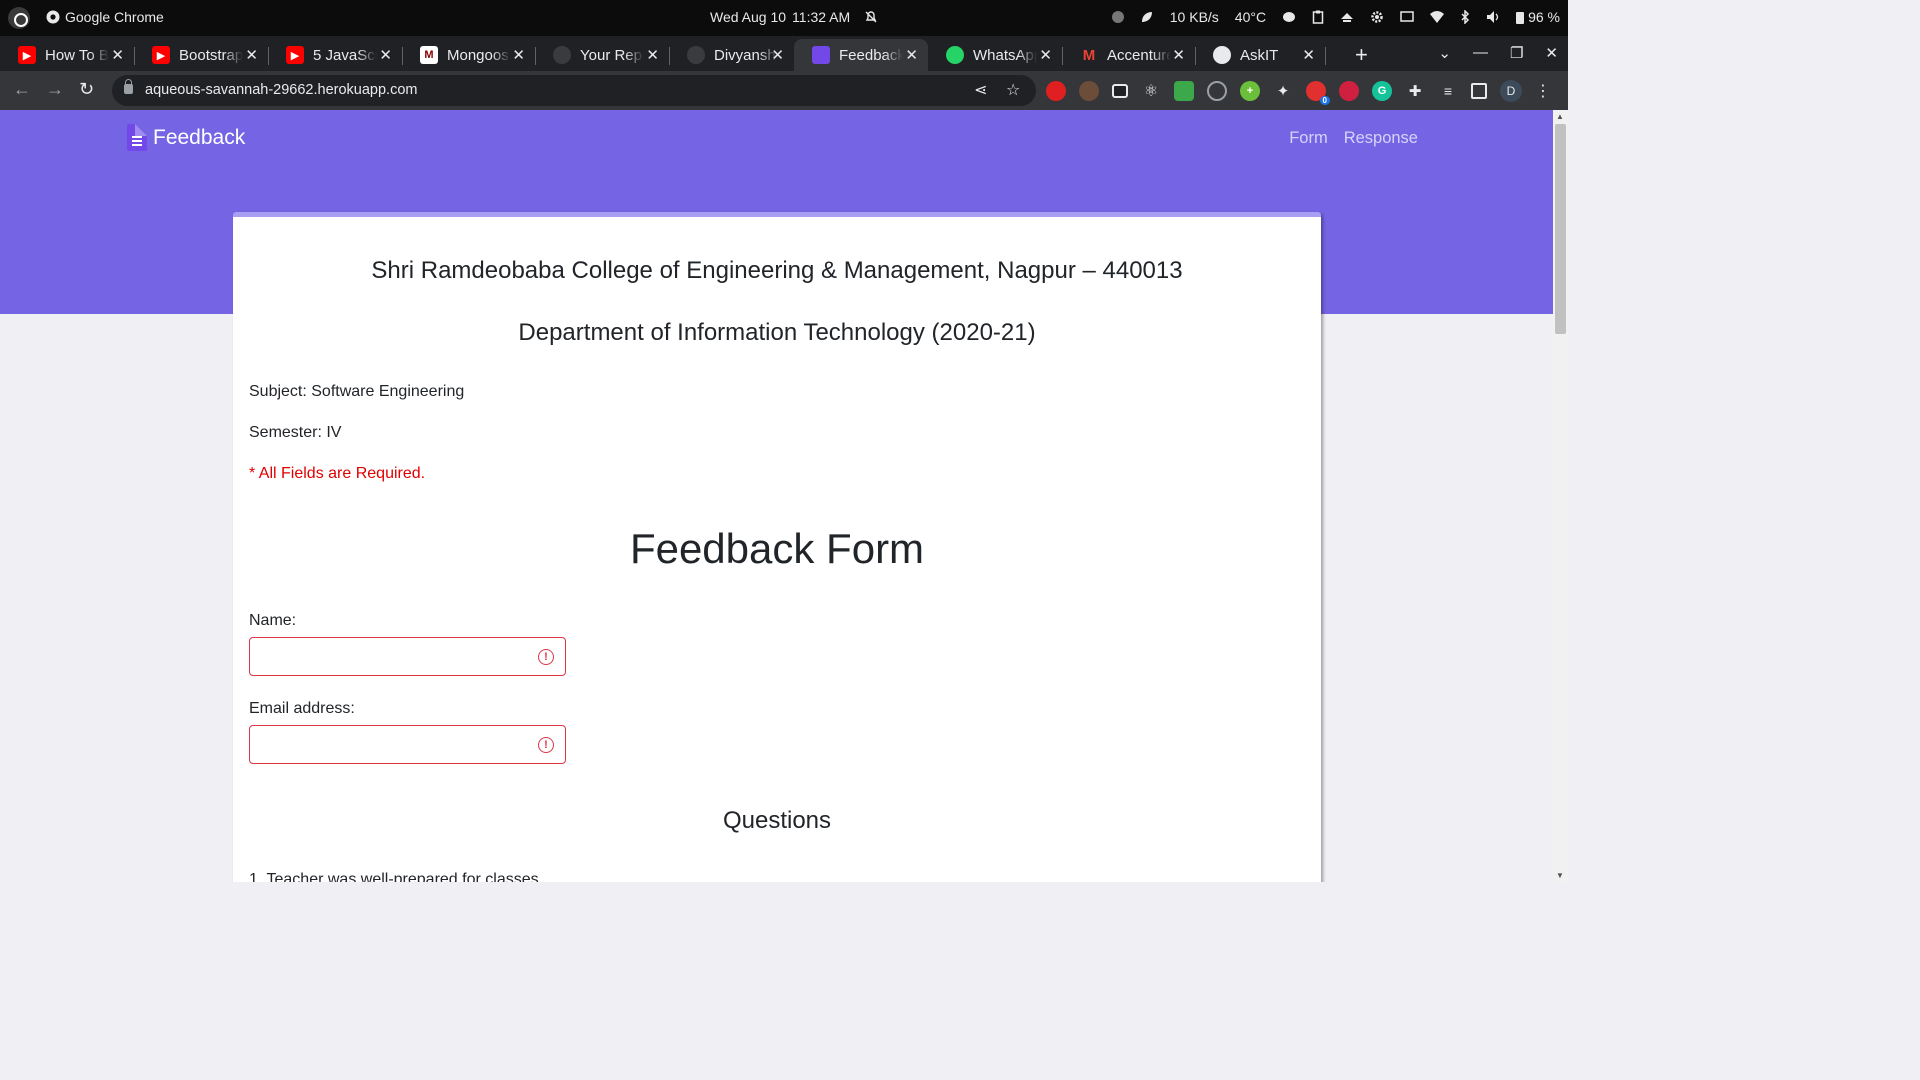 This screenshot has height=1080, width=1920. I want to click on nav-link-form: Form, so click(1308, 138).